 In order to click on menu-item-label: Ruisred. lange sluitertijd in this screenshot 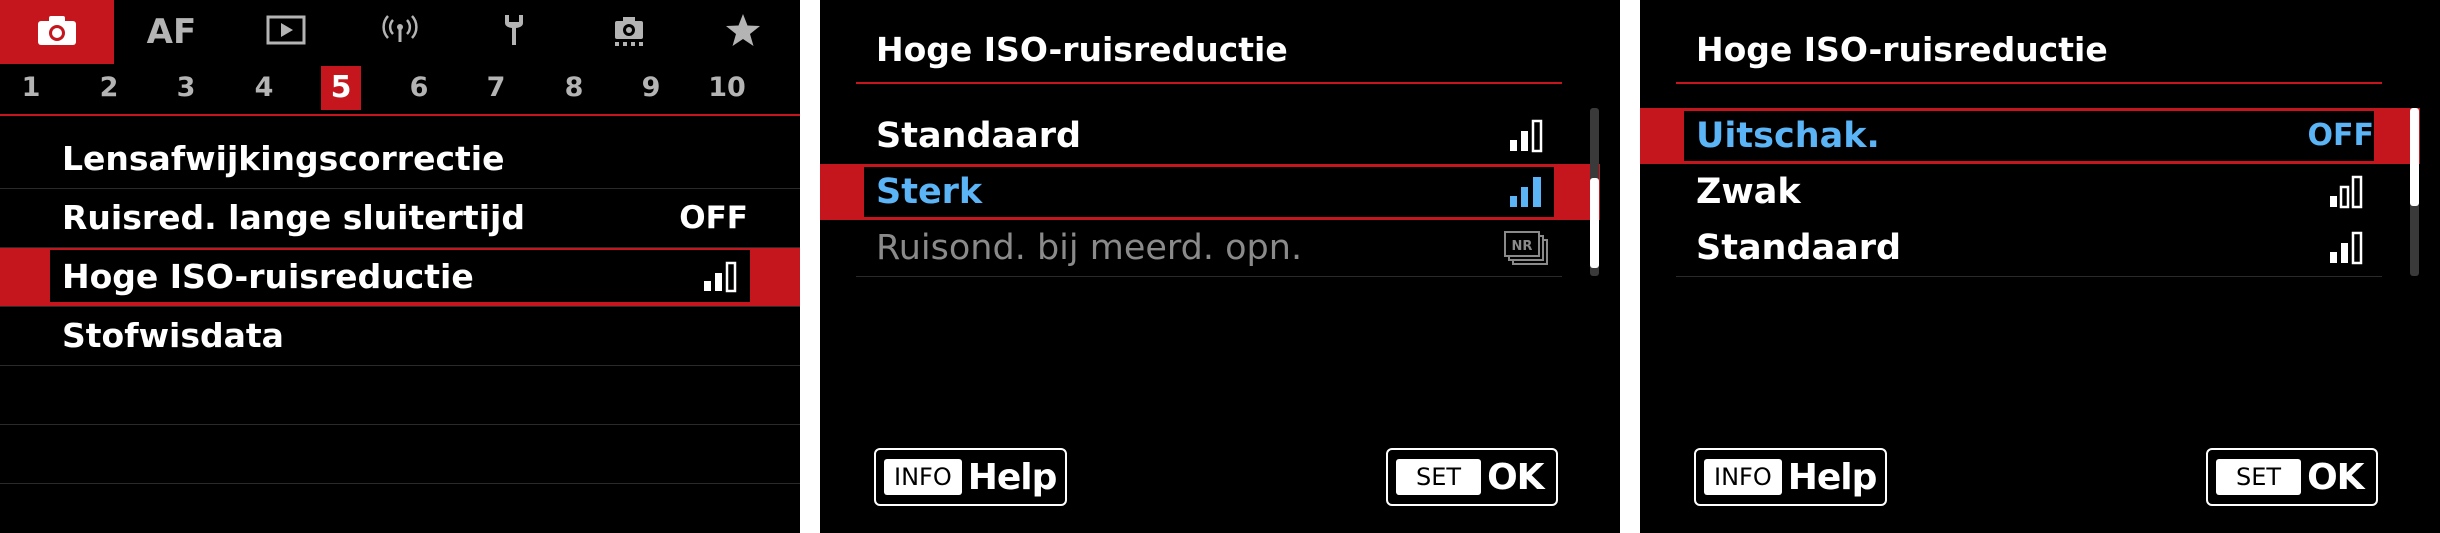, I will do `click(293, 217)`.